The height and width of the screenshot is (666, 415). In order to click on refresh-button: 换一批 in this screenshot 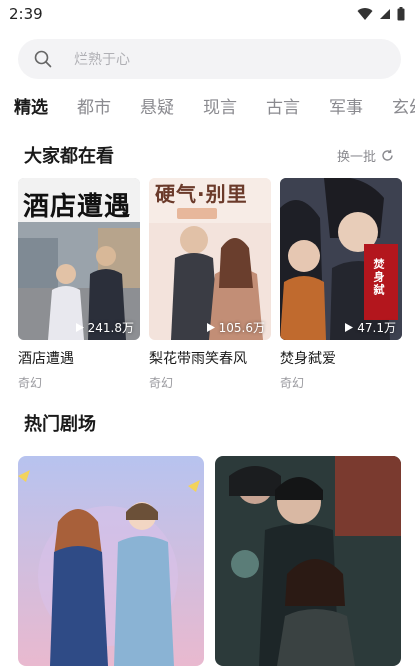, I will do `click(365, 155)`.